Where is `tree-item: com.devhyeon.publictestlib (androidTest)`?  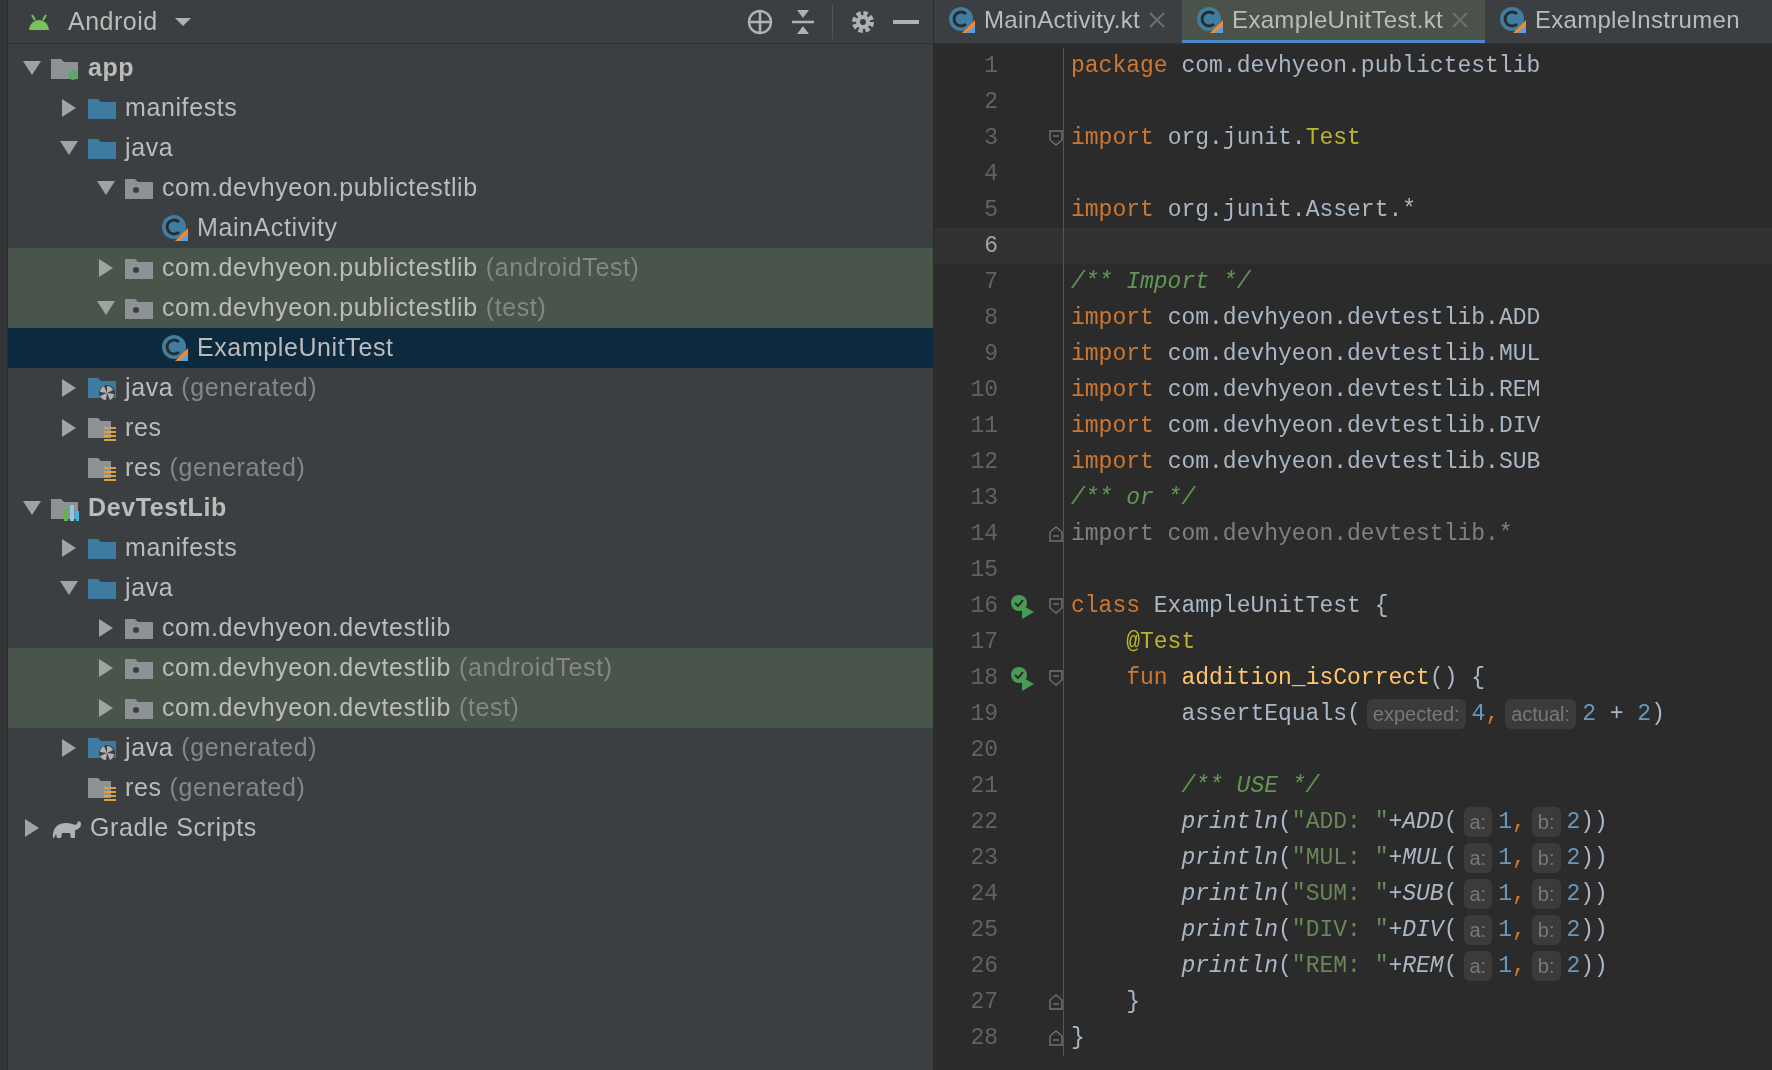 tree-item: com.devhyeon.publictestlib (androidTest) is located at coordinates (470, 268).